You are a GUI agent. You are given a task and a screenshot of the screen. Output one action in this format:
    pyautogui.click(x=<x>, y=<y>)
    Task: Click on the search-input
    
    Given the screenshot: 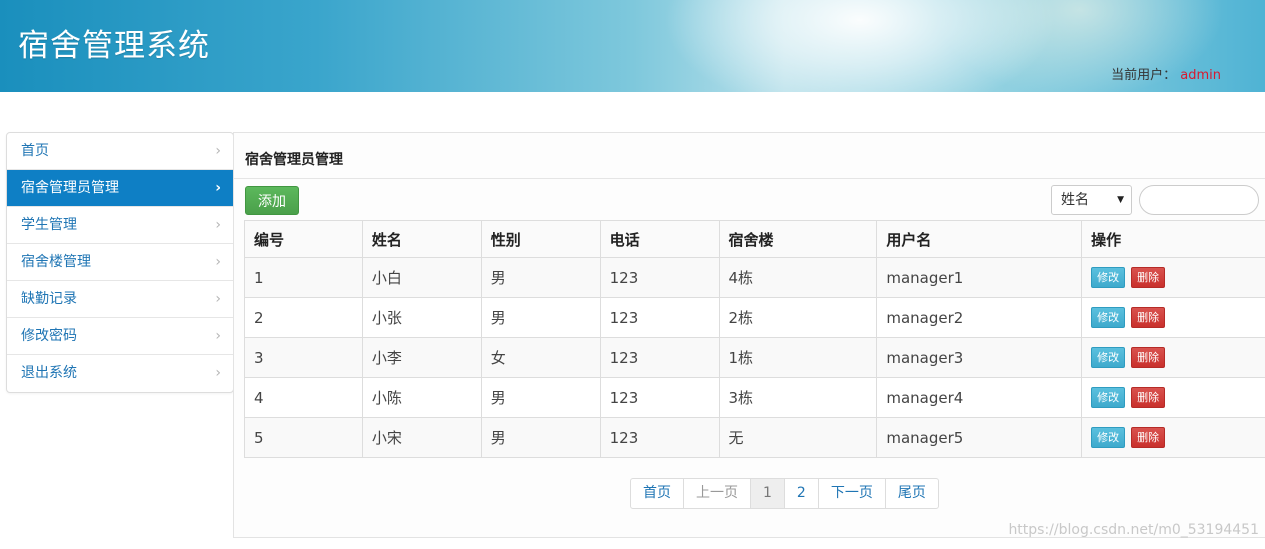 What is the action you would take?
    pyautogui.click(x=1199, y=200)
    